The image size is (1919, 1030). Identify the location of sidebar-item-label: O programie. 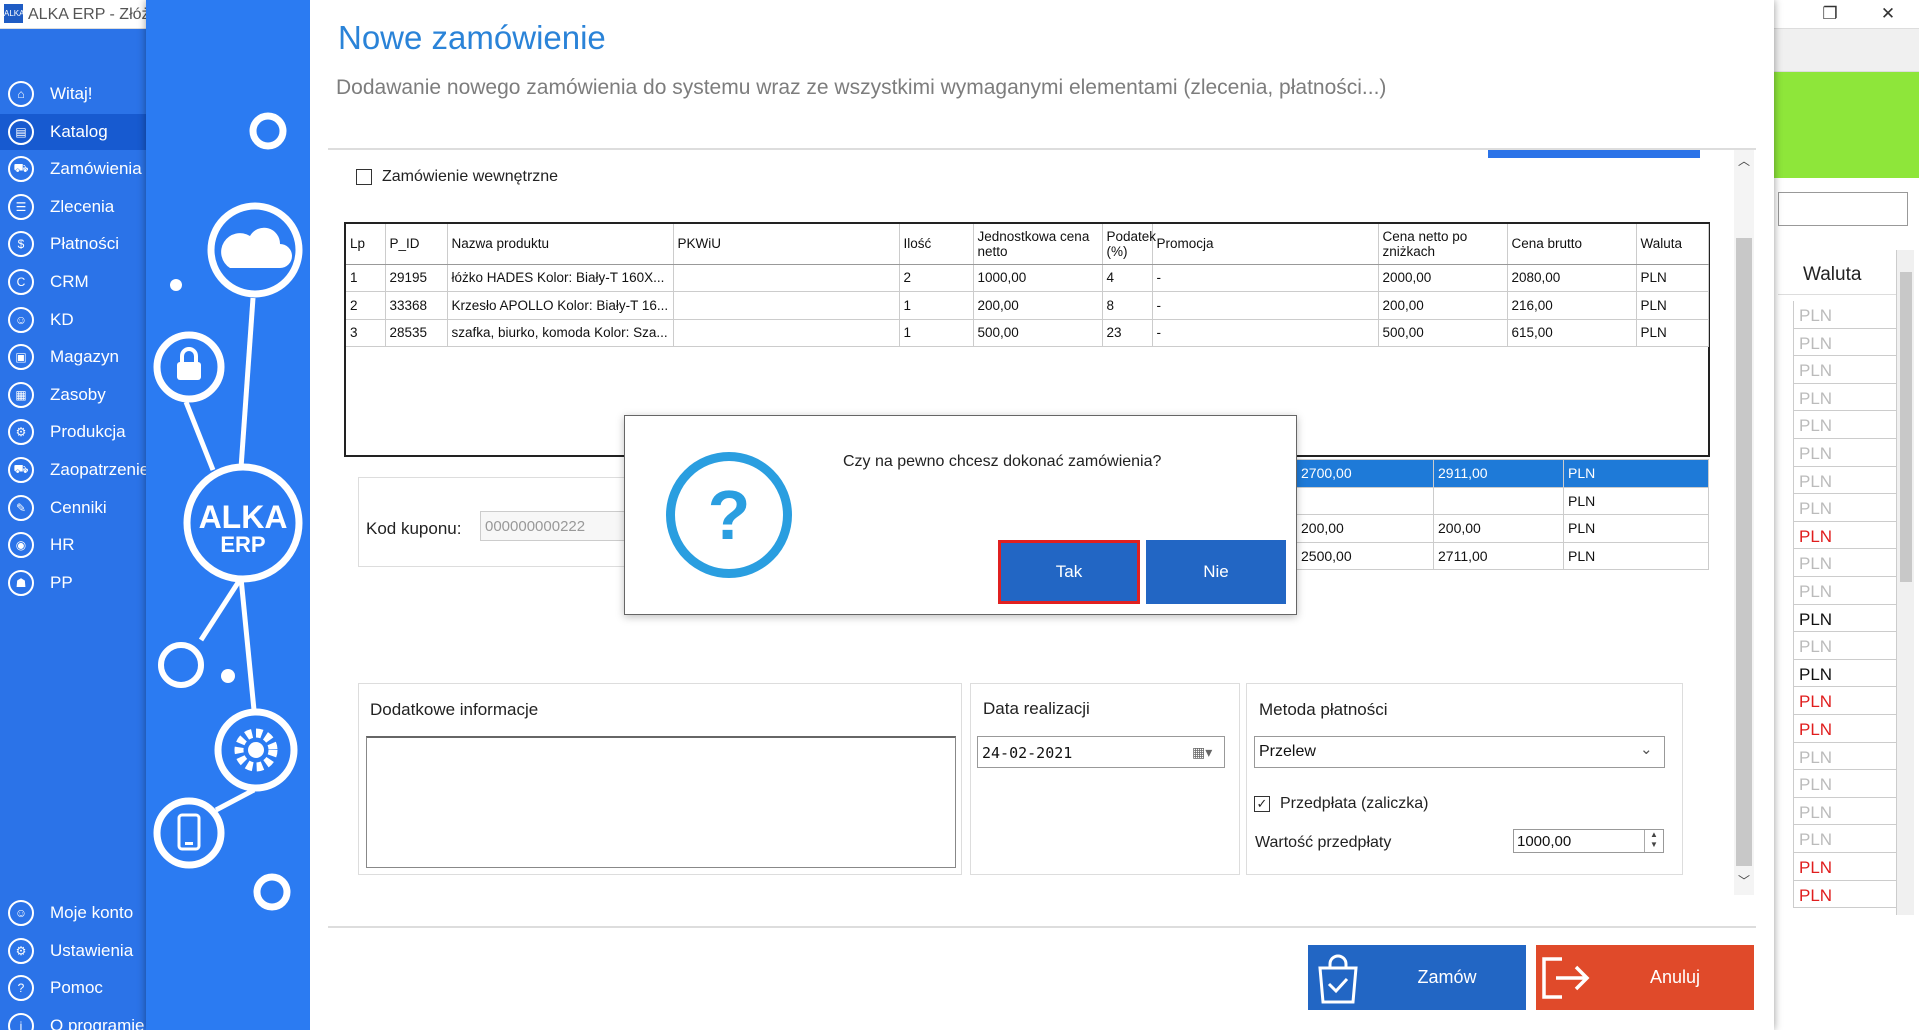
(97, 1022).